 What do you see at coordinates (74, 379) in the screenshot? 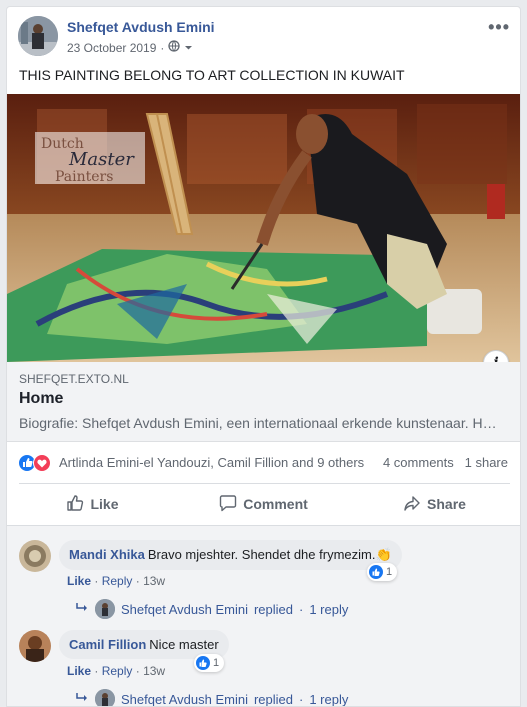
I see `link-domain: SHEFQET.EXTO.NL` at bounding box center [74, 379].